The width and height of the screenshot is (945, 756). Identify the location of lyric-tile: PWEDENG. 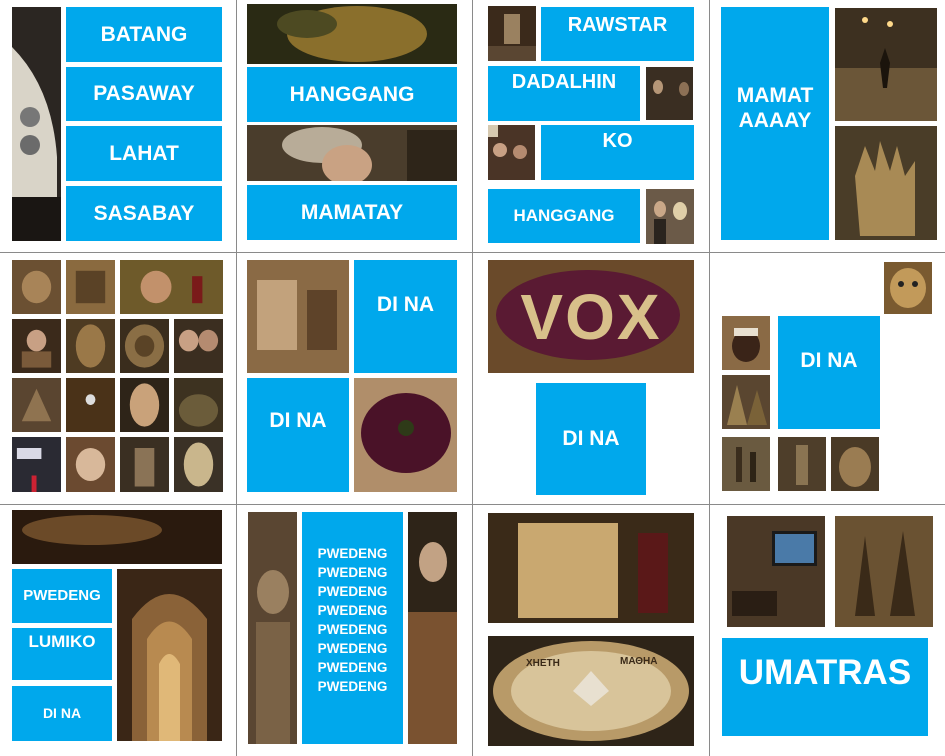
(62, 596).